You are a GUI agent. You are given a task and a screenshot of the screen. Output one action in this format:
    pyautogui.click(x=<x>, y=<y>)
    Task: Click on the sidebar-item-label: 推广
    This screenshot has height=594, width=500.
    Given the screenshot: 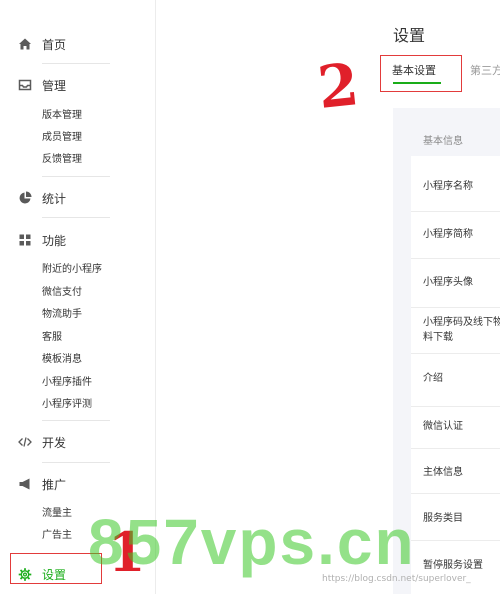 What is the action you would take?
    pyautogui.click(x=54, y=484)
    